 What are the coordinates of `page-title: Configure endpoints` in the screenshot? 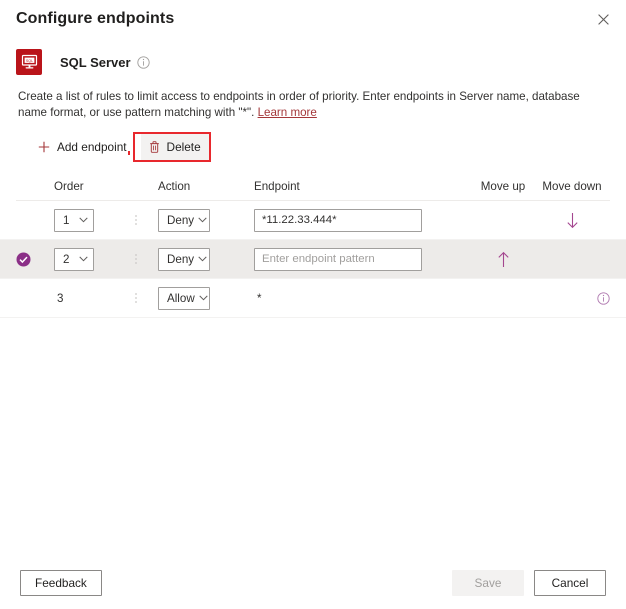 It's located at (95, 18).